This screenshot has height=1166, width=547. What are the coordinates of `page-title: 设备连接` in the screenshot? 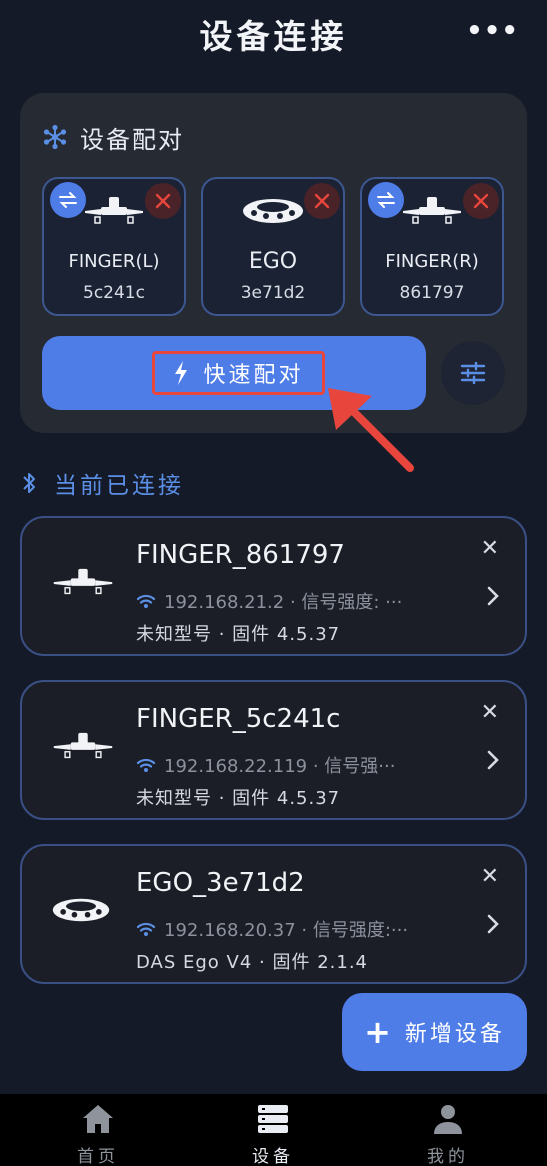 It's located at (273, 36).